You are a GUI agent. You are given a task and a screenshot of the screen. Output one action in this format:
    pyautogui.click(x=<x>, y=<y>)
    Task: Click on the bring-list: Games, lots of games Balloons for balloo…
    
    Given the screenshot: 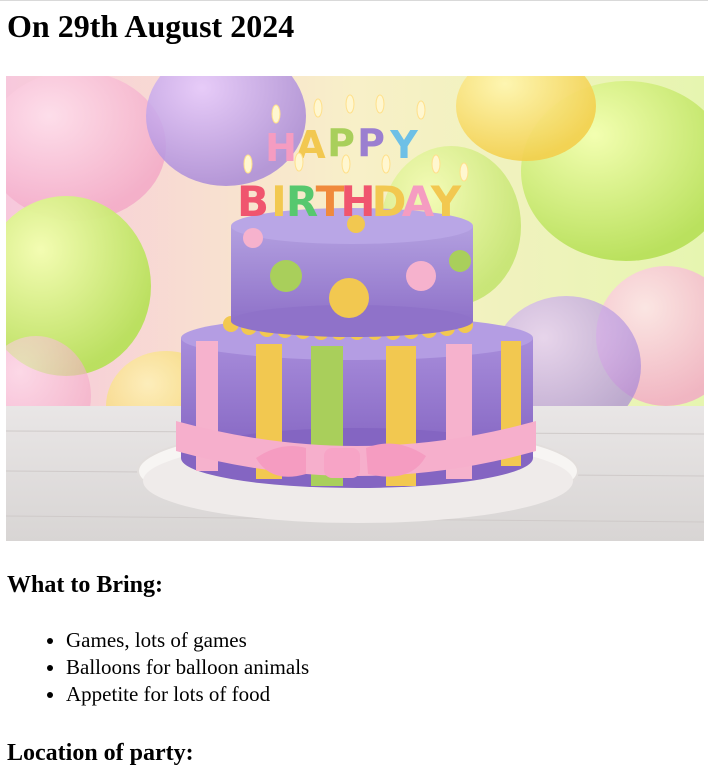 What is the action you would take?
    pyautogui.click(x=167, y=667)
    